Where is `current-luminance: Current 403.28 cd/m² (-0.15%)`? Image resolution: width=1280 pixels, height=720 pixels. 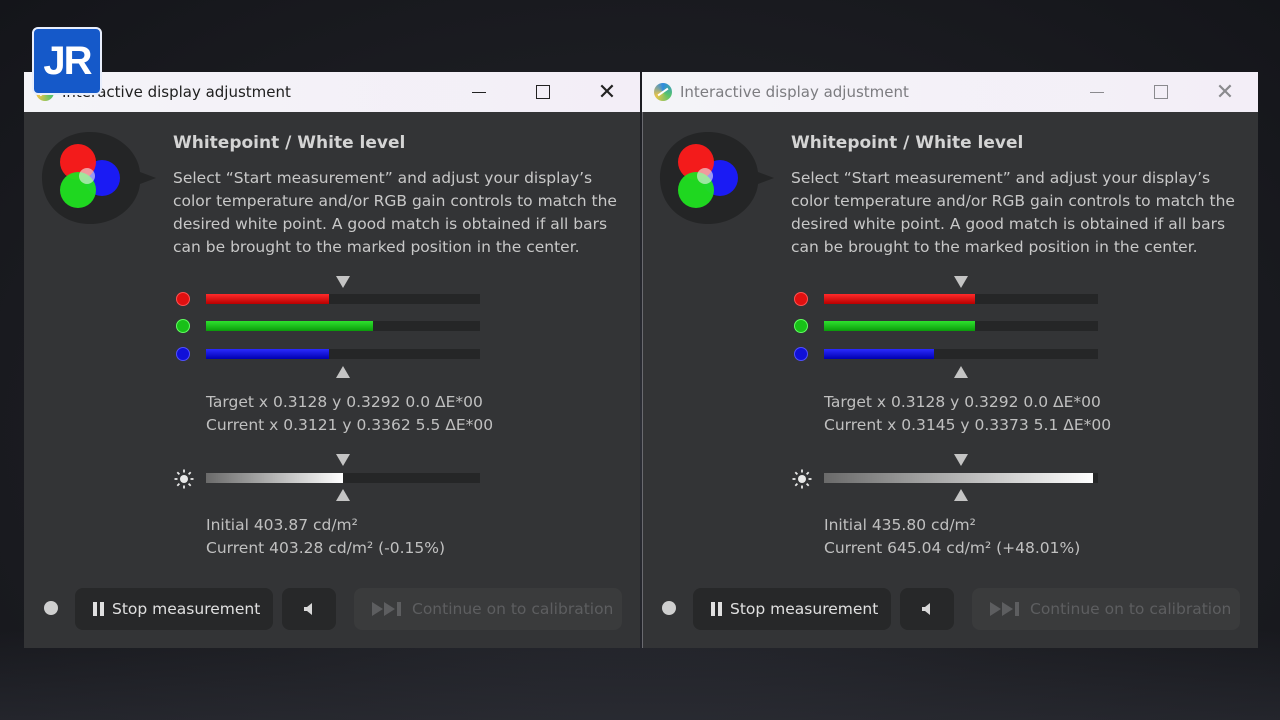
current-luminance: Current 403.28 cd/m² (-0.15%) is located at coordinates (326, 548).